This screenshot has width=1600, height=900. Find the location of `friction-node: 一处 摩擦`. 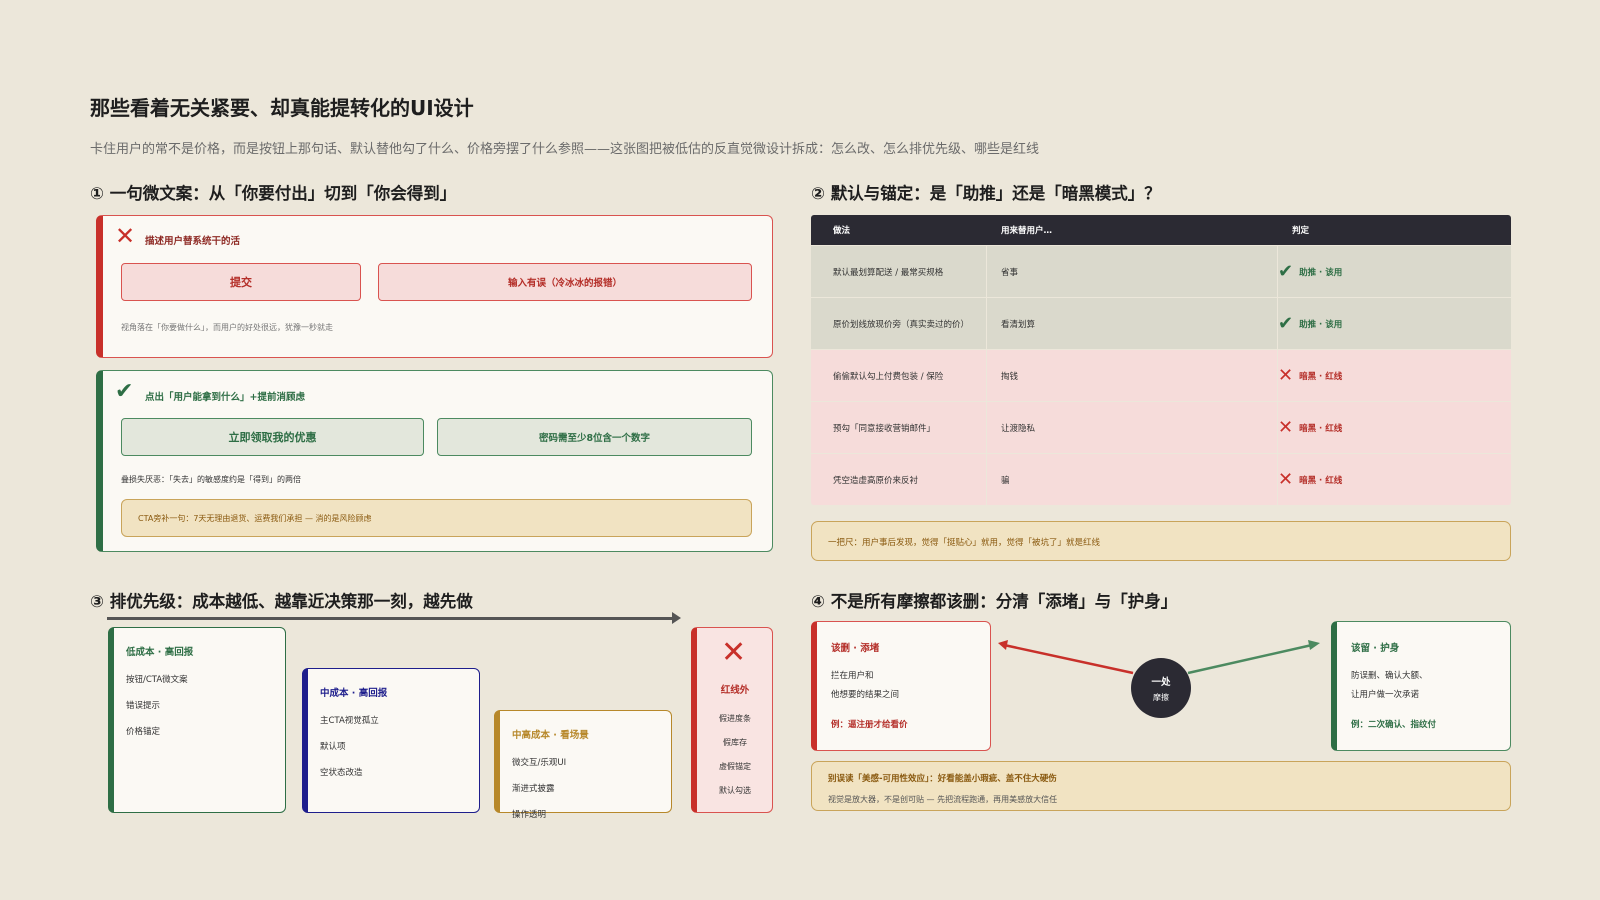

friction-node: 一处 摩擦 is located at coordinates (1161, 688).